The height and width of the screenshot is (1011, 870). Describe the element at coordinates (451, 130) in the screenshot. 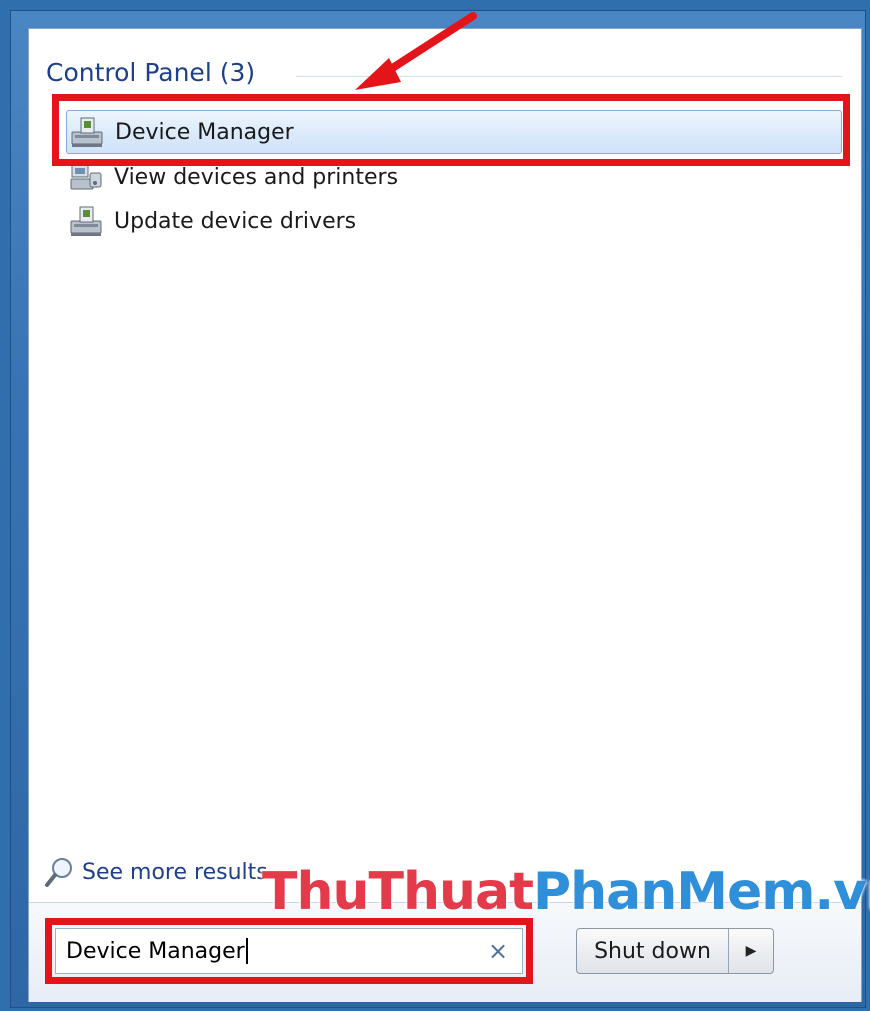

I see `highlight-box-device-manager` at that location.